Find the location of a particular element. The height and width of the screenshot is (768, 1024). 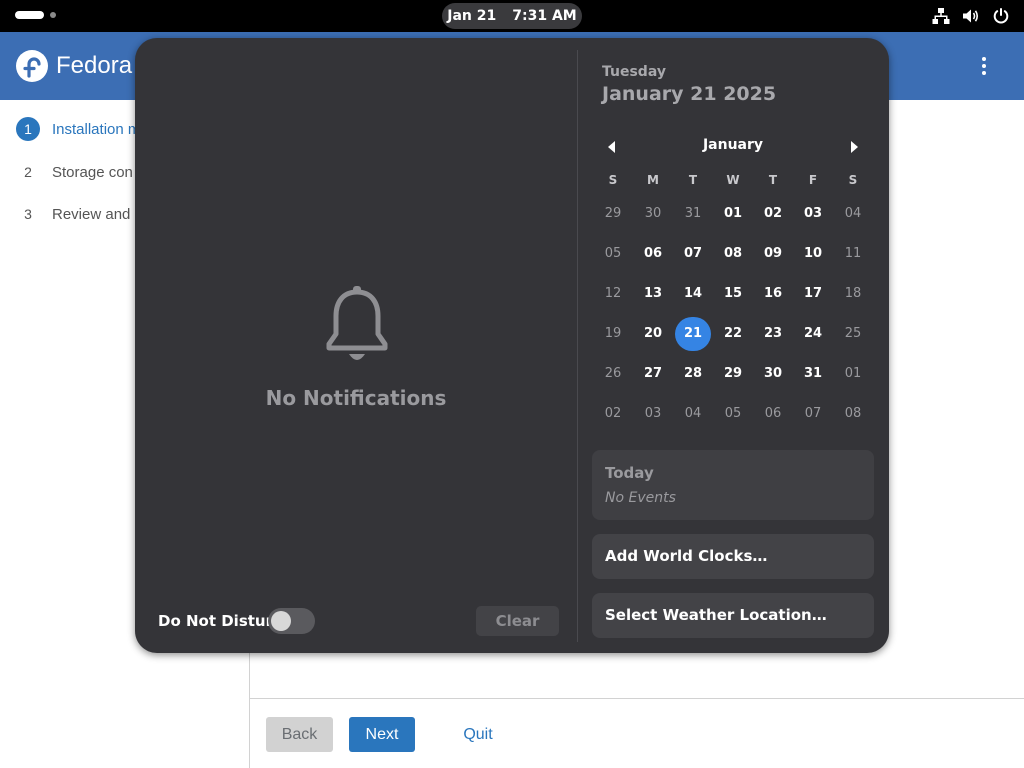

calendar-day-number: 18 is located at coordinates (853, 293).